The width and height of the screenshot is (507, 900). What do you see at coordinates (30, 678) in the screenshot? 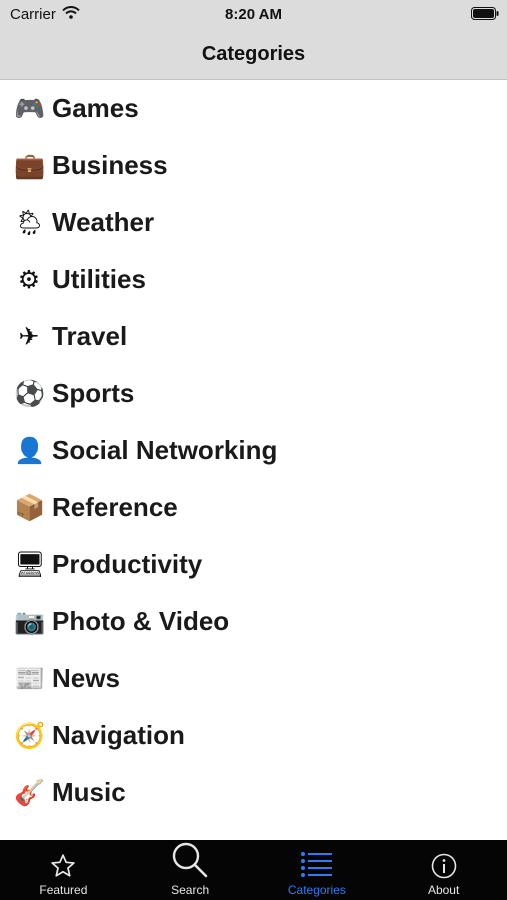
I see `category-icon: 📰` at bounding box center [30, 678].